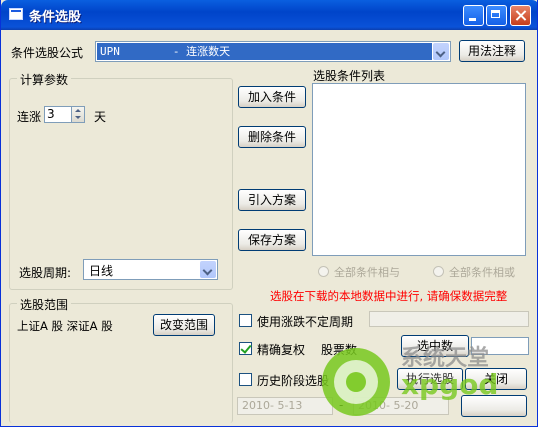 The image size is (538, 427). I want to click on calc-params-title: 计算参数, so click(44, 79).